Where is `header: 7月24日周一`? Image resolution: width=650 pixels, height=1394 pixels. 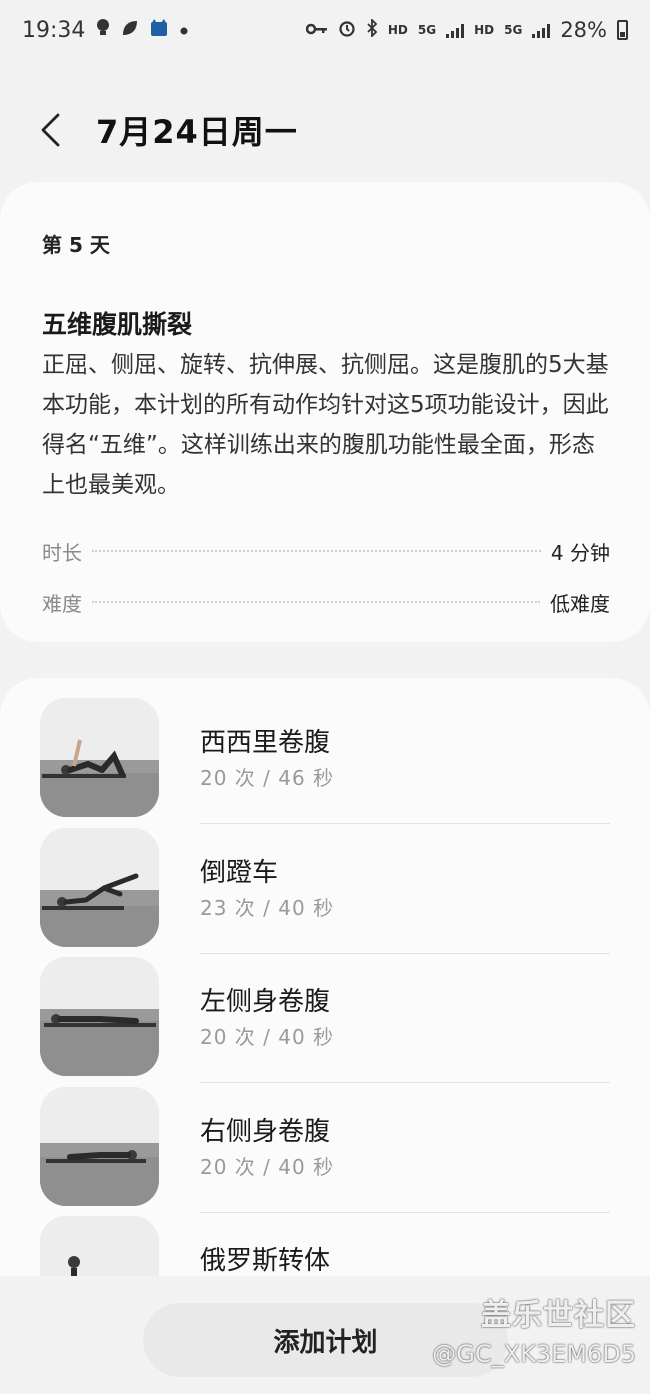
header: 7月24日周一 is located at coordinates (325, 130).